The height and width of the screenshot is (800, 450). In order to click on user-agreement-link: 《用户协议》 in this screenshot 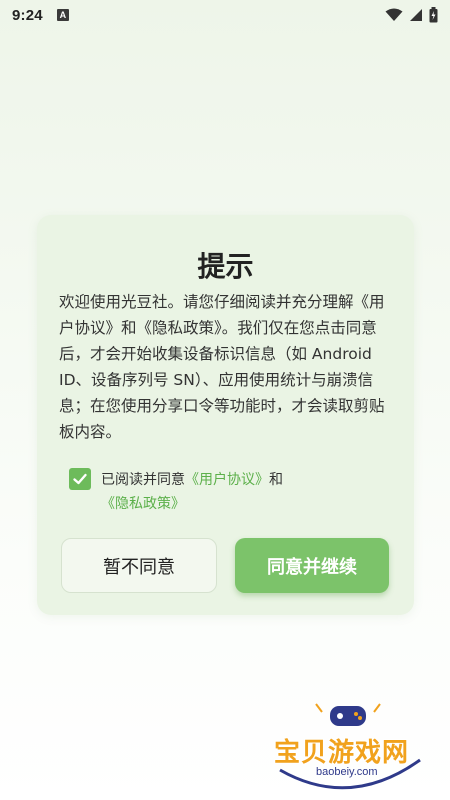, I will do `click(227, 480)`.